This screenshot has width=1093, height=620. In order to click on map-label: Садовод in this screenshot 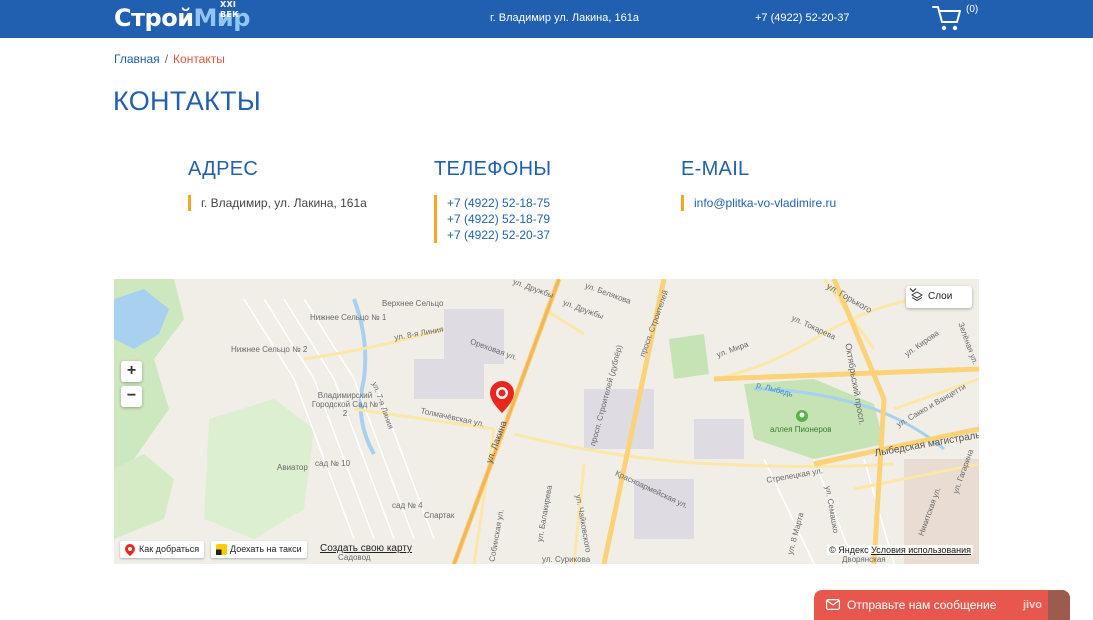, I will do `click(354, 557)`.